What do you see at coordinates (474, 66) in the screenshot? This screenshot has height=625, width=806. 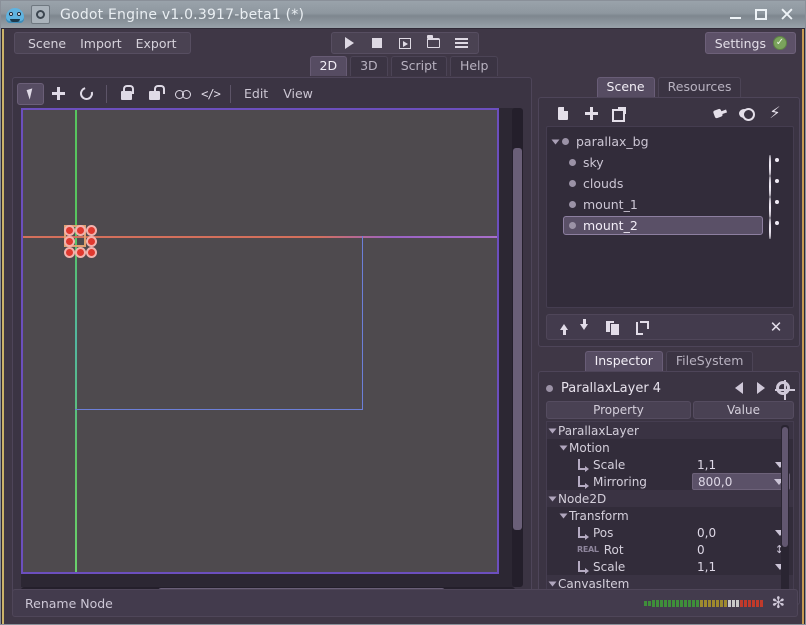 I see `tab-help: Help` at bounding box center [474, 66].